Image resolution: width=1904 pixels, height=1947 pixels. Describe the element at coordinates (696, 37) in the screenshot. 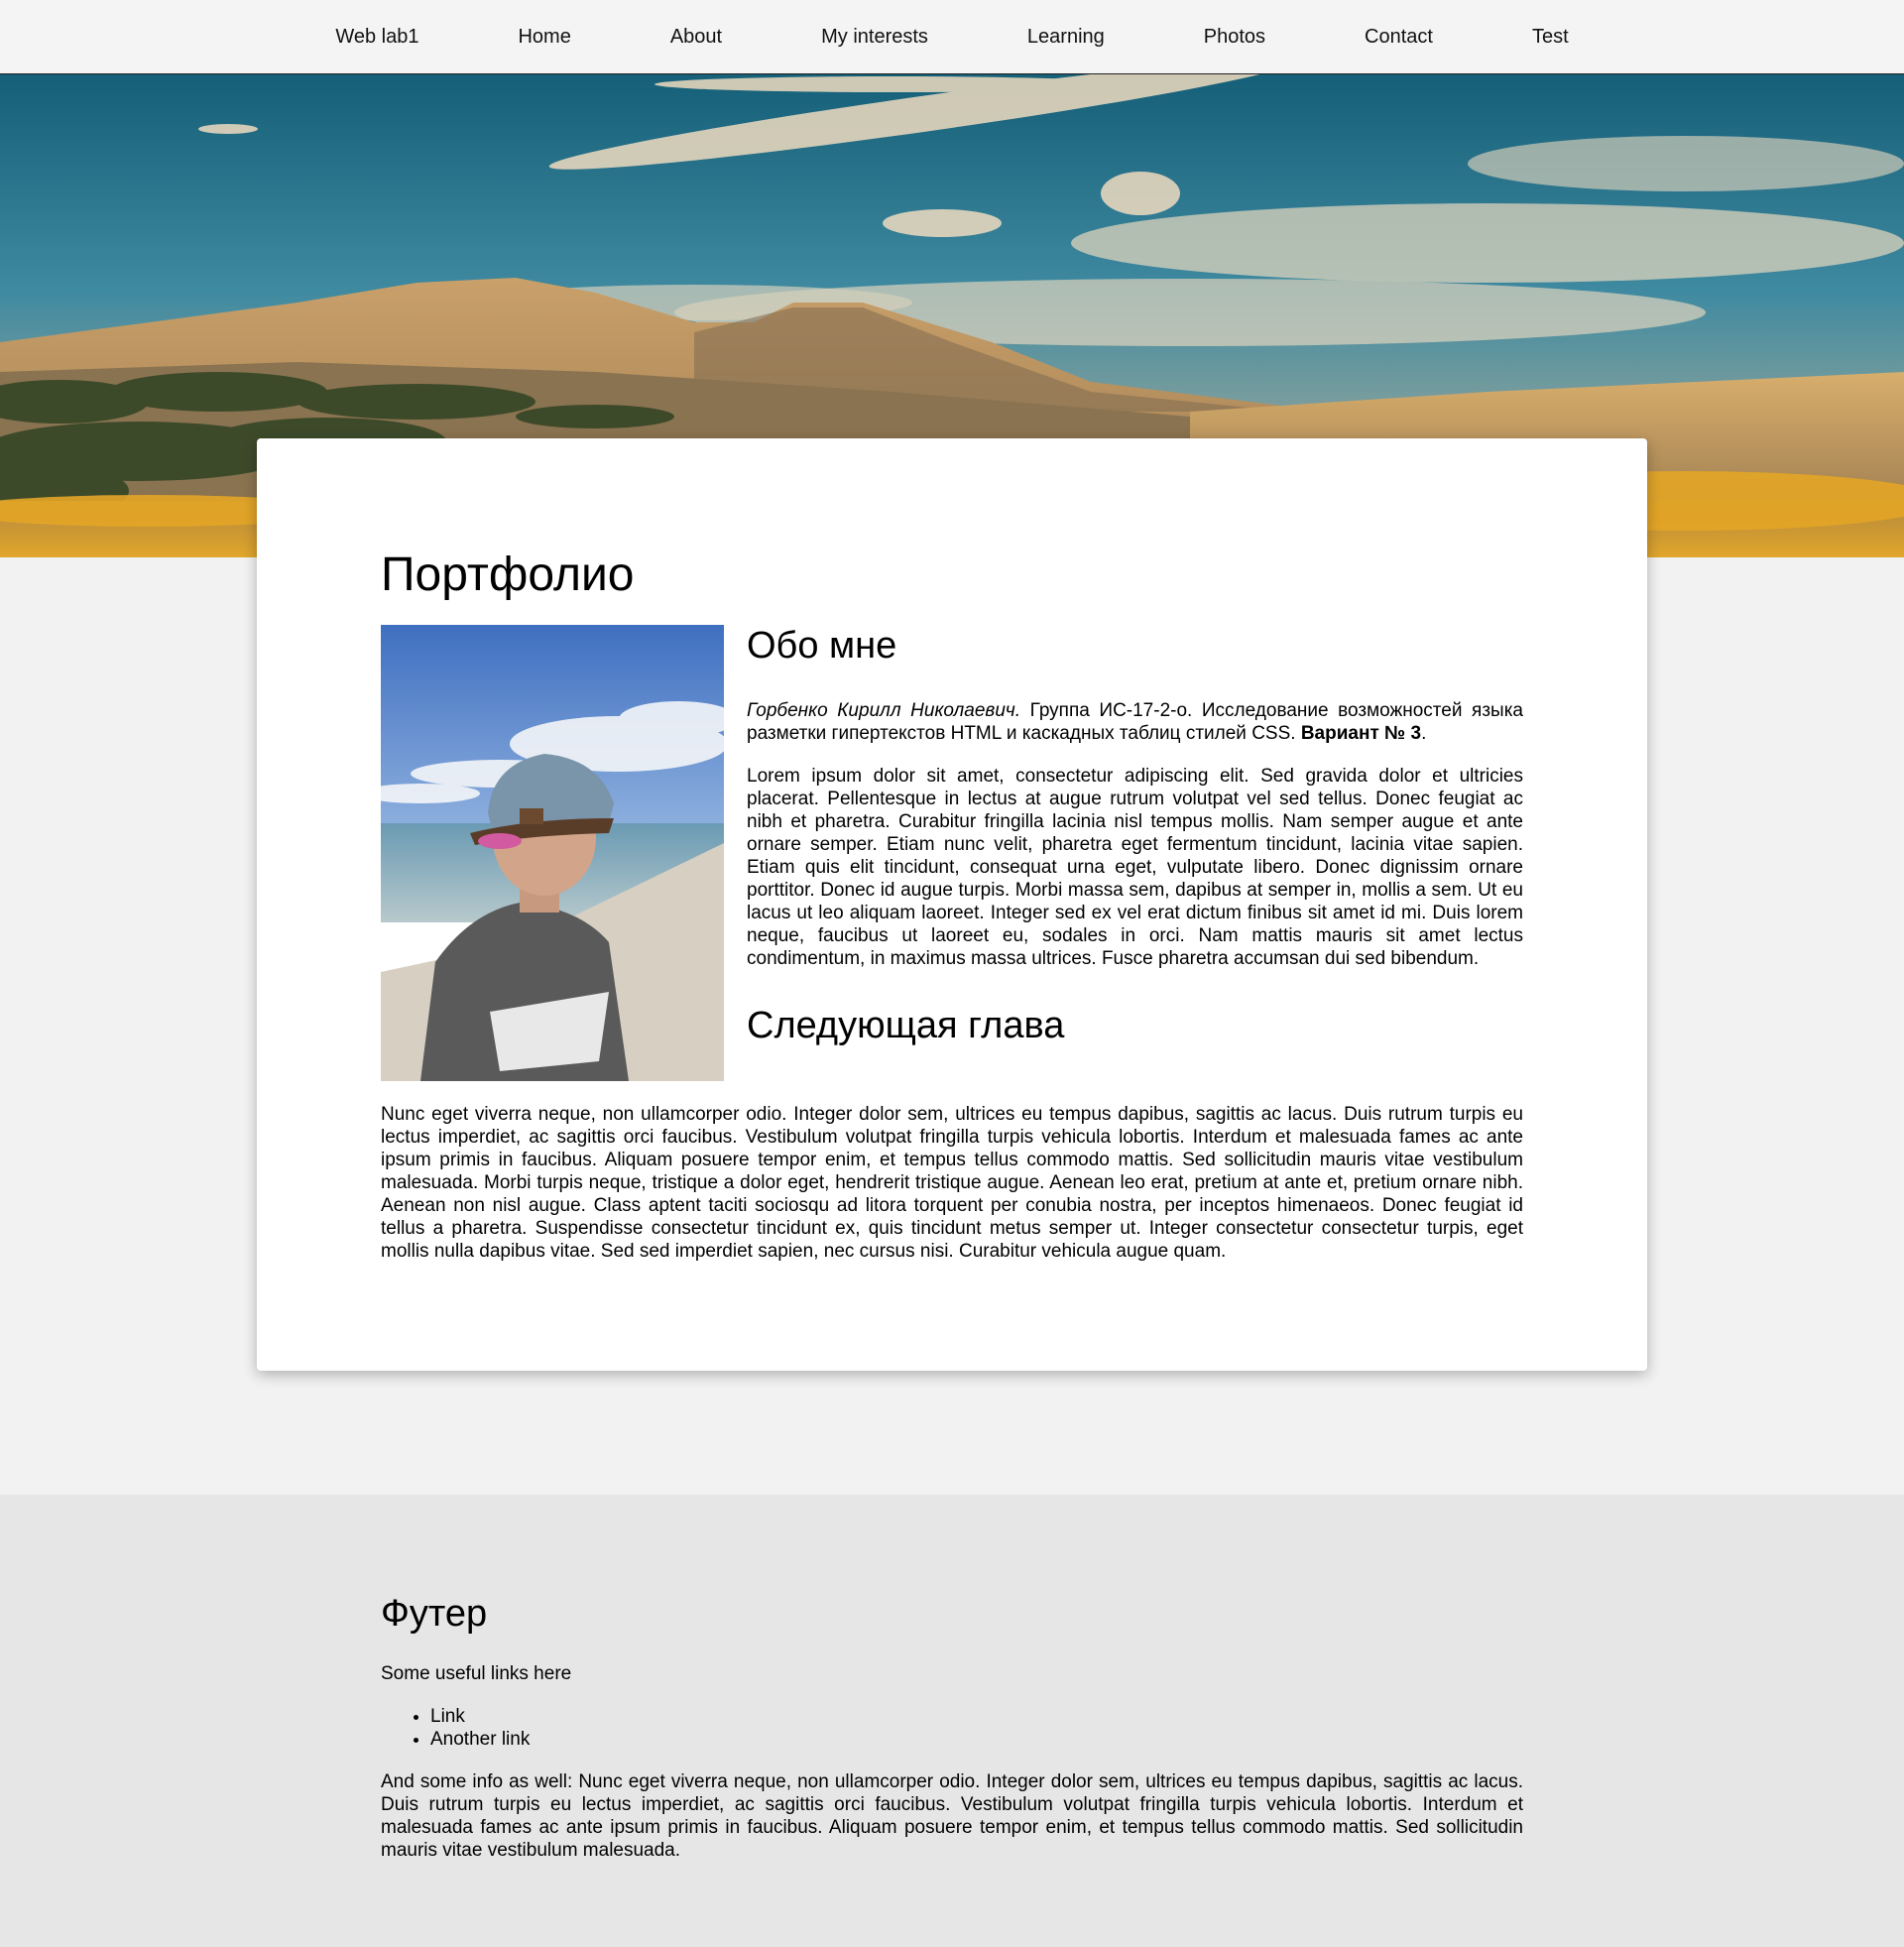

I see `nav-link-about: About` at that location.